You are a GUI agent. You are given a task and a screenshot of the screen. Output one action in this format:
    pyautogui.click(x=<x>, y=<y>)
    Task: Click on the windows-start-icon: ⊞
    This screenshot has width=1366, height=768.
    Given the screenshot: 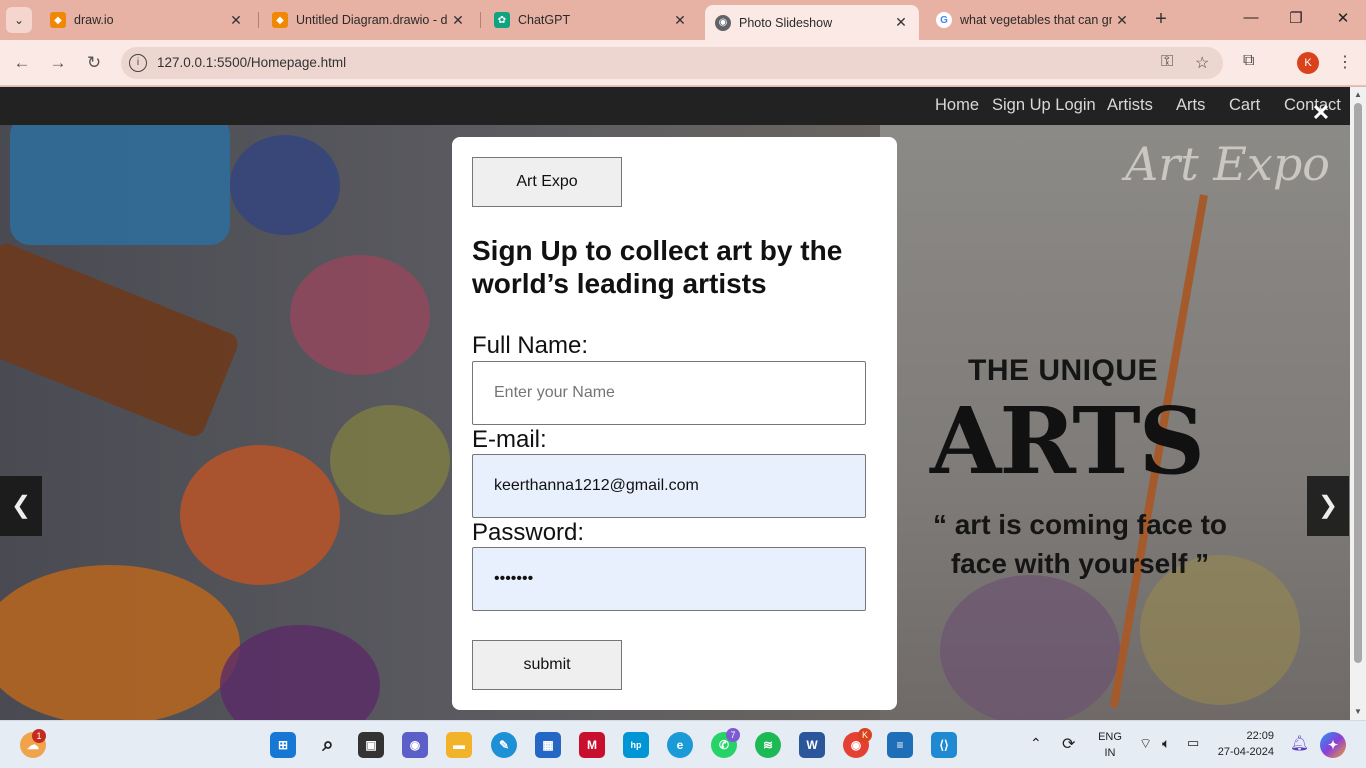 What is the action you would take?
    pyautogui.click(x=283, y=745)
    